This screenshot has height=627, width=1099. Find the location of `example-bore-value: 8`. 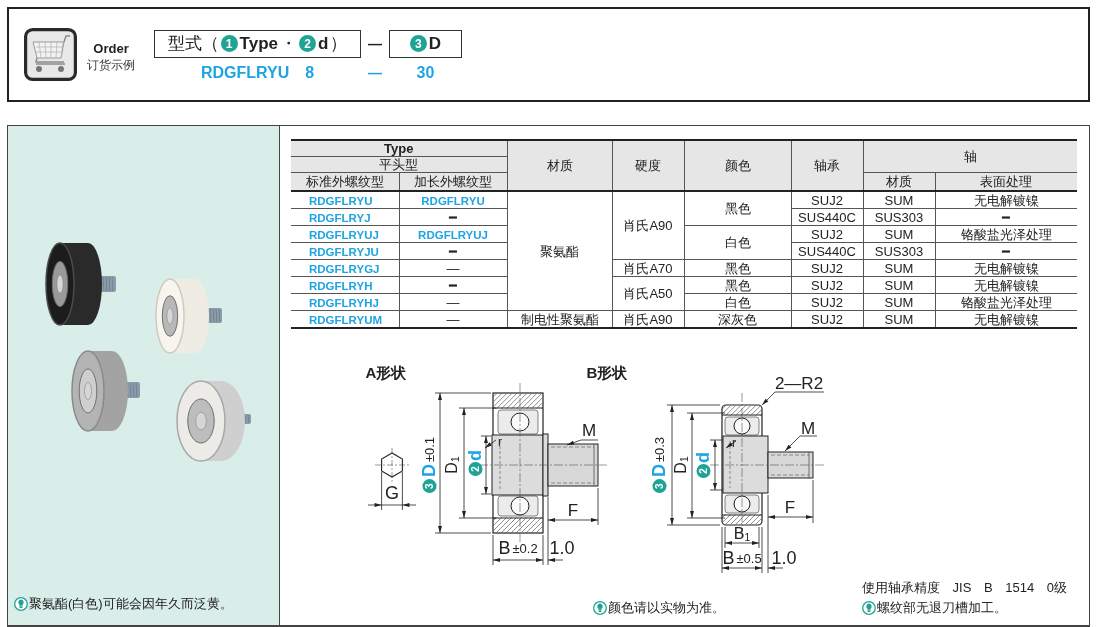

example-bore-value: 8 is located at coordinates (310, 72).